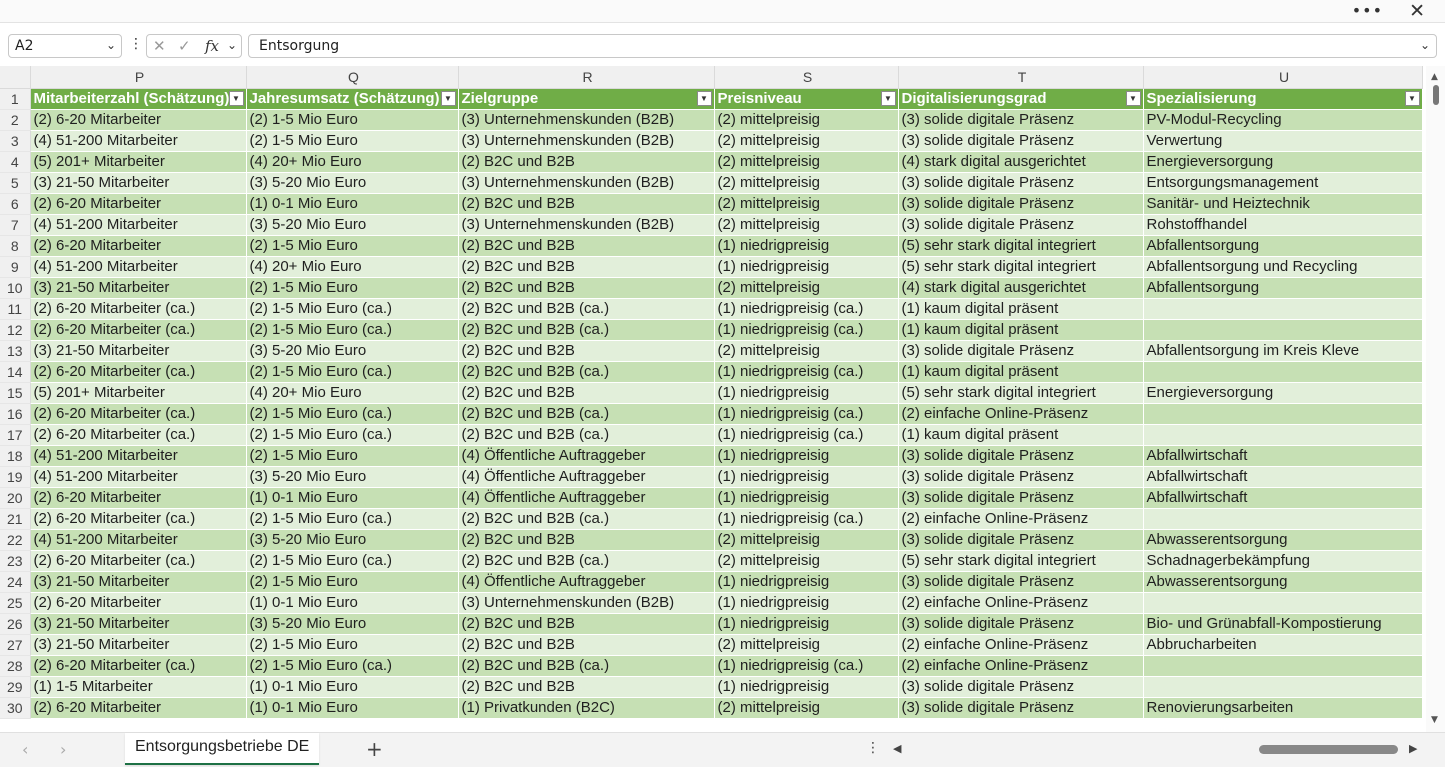 Image resolution: width=1445 pixels, height=767 pixels. I want to click on table-cell: (2) einfache Online-Präsenz, so click(1021, 645).